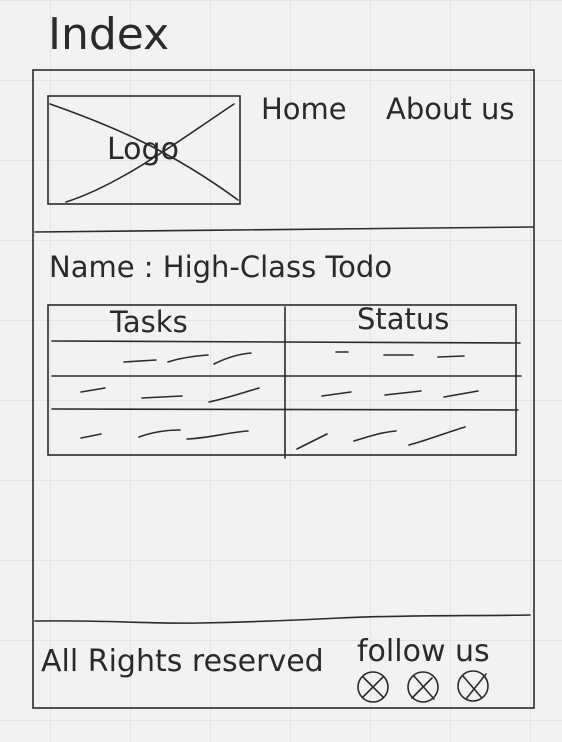 The image size is (562, 742). I want to click on footer-follow-label: follow us, so click(423, 651).